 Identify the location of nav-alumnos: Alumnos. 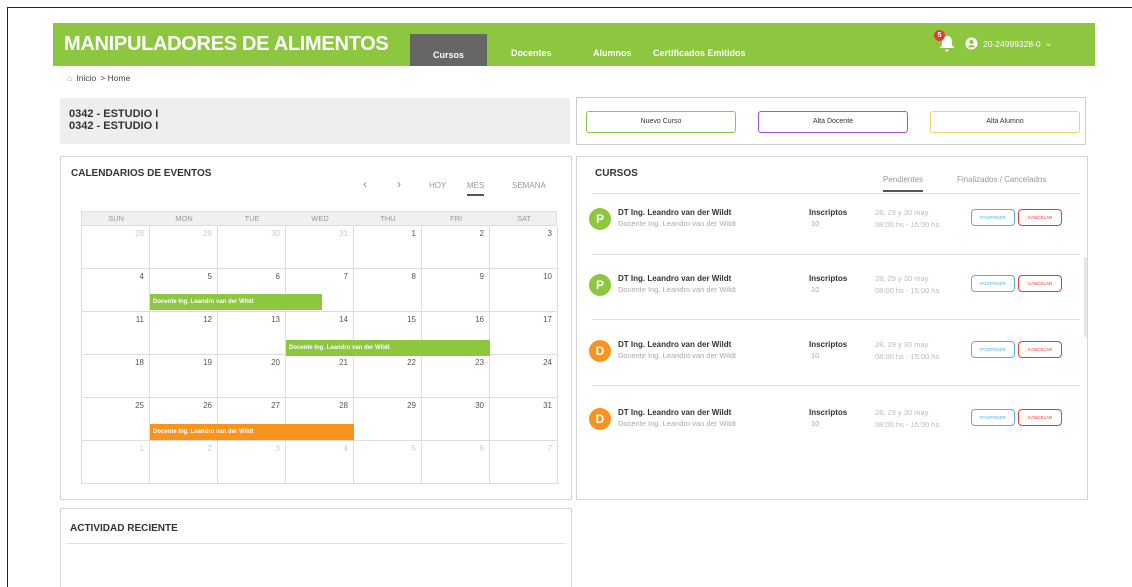
(612, 57).